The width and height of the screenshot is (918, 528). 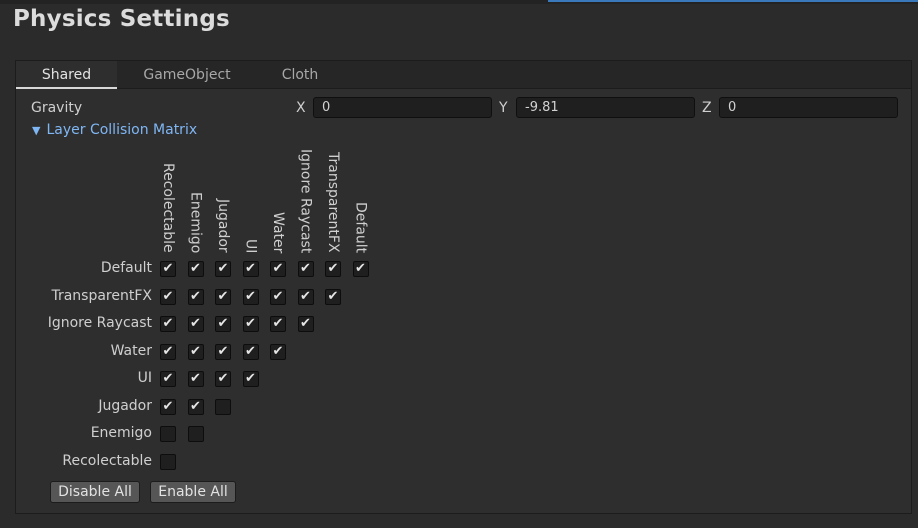 I want to click on matrix-row-label: Water, so click(x=131, y=350).